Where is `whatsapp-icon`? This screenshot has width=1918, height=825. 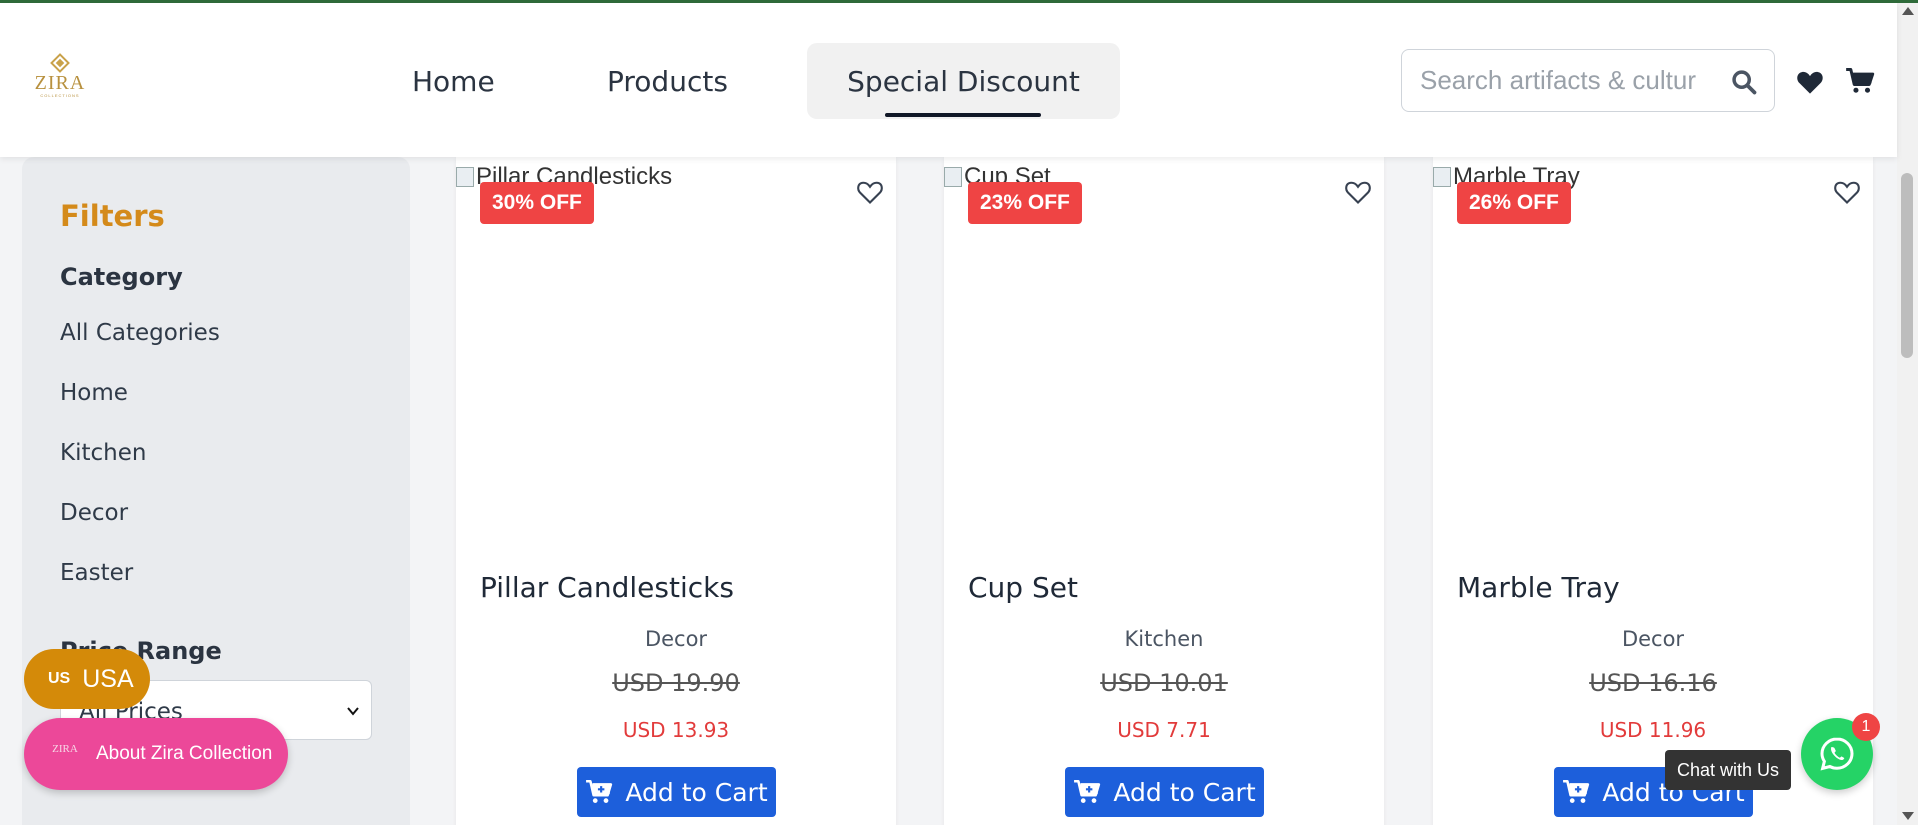 whatsapp-icon is located at coordinates (1837, 754).